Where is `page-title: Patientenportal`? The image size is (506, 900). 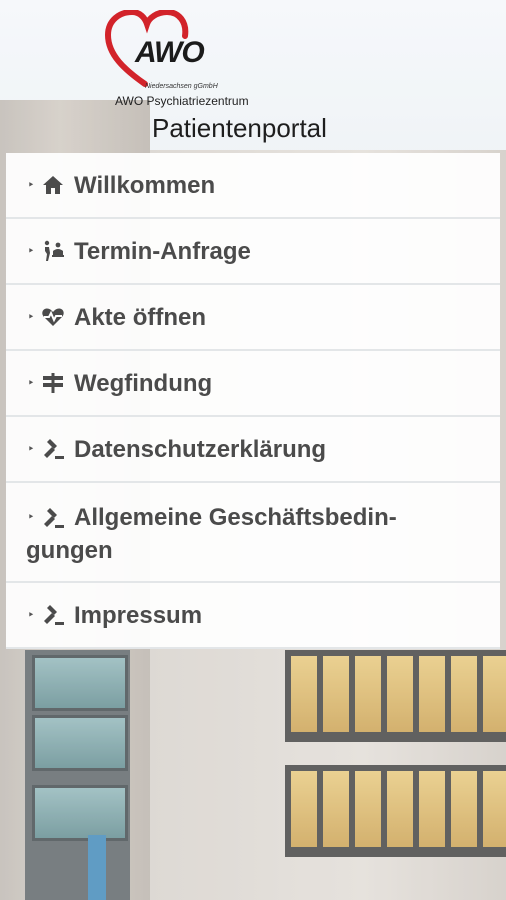
page-title: Patientenportal is located at coordinates (239, 128).